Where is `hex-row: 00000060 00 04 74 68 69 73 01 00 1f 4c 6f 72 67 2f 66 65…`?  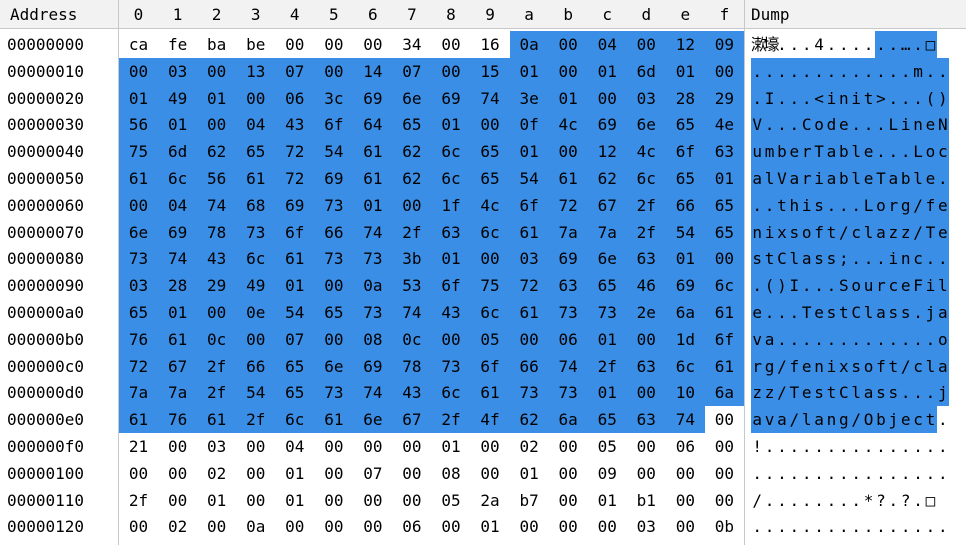
hex-row: 00000060 00 04 74 68 69 73 01 00 1f 4c 6f 72 67 2f 66 65… is located at coordinates (483, 205).